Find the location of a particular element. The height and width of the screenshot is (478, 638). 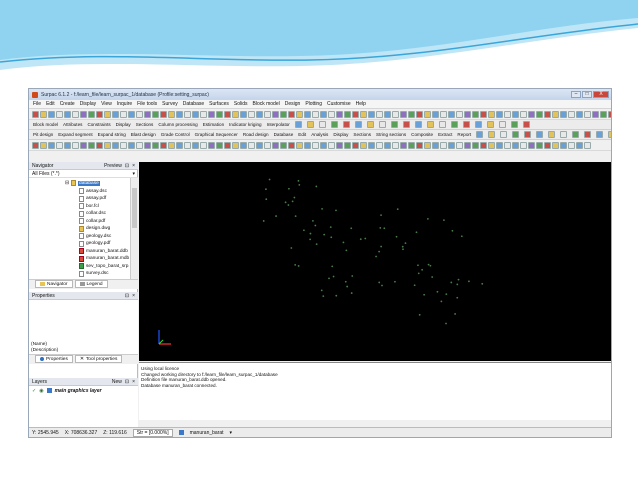

checkmark-icon: ✓ is located at coordinates (34, 391).